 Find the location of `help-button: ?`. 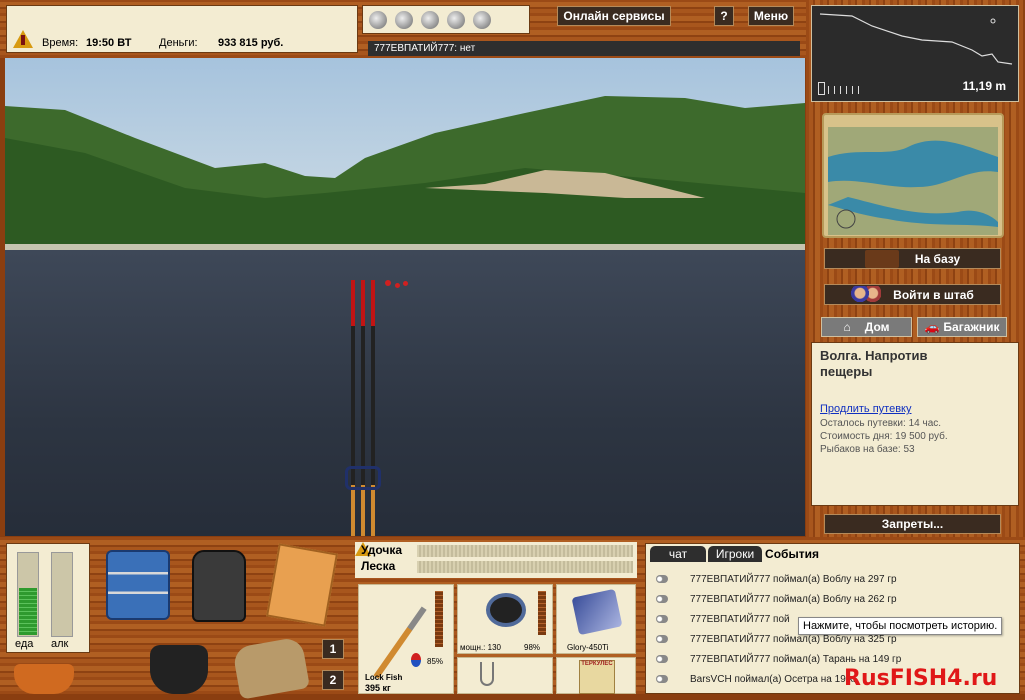

help-button: ? is located at coordinates (724, 16).